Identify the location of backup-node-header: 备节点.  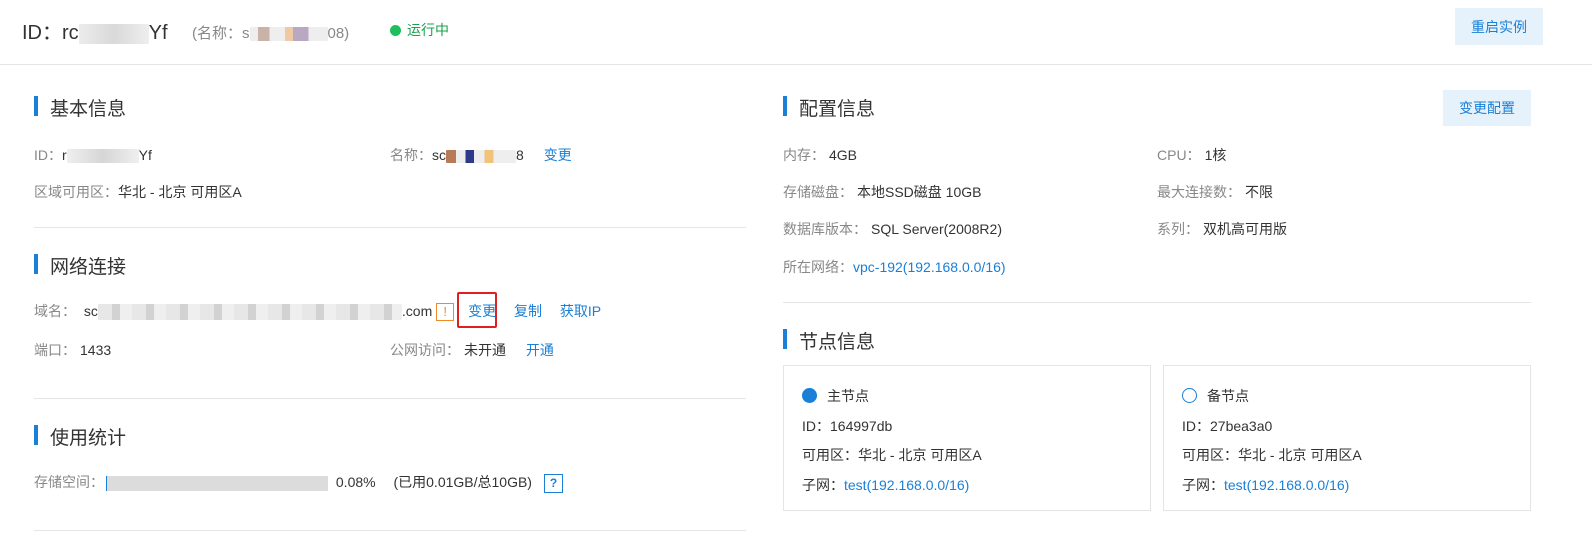
(1215, 396).